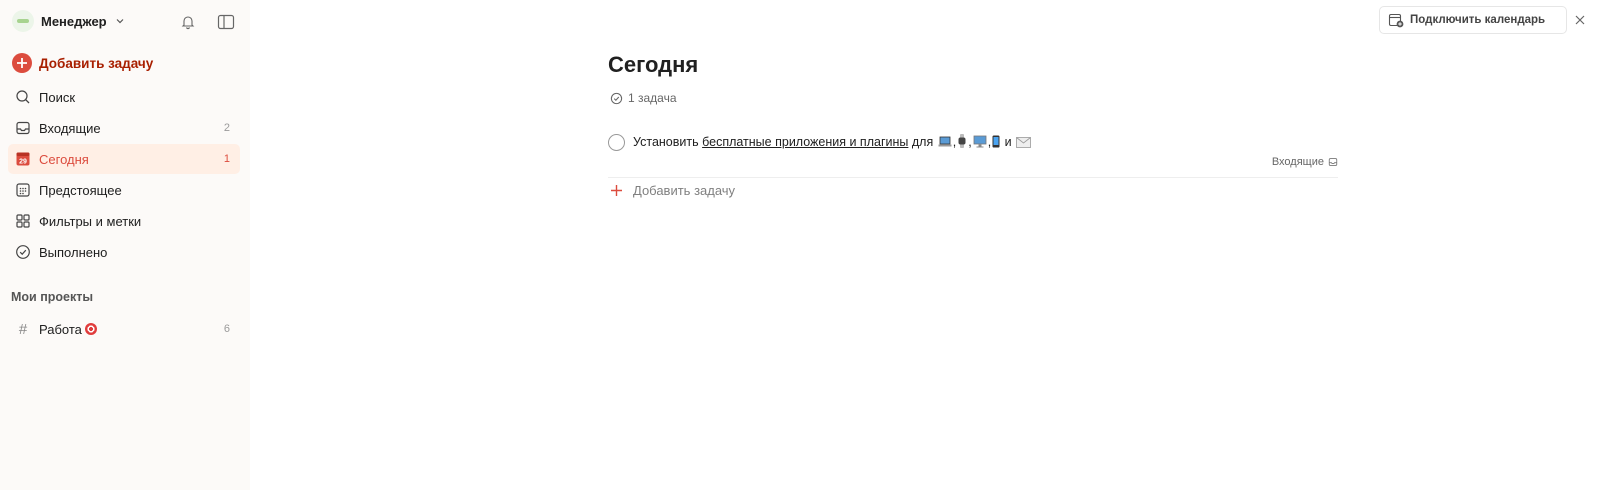 The image size is (1600, 490). Describe the element at coordinates (74, 21) in the screenshot. I see `user-name: Менеджер` at that location.